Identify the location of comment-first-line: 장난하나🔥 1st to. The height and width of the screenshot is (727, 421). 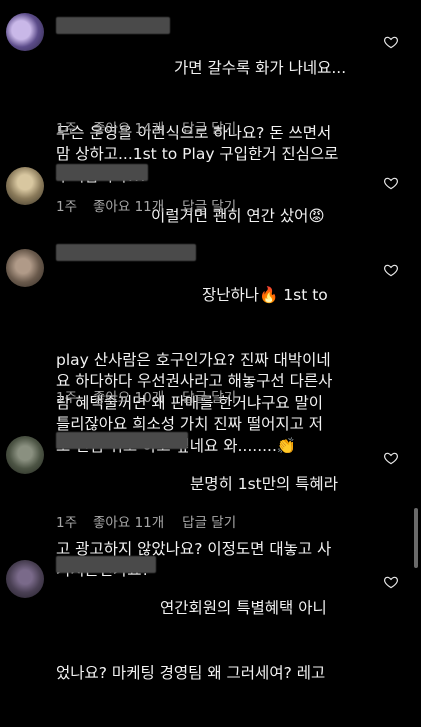
(265, 295).